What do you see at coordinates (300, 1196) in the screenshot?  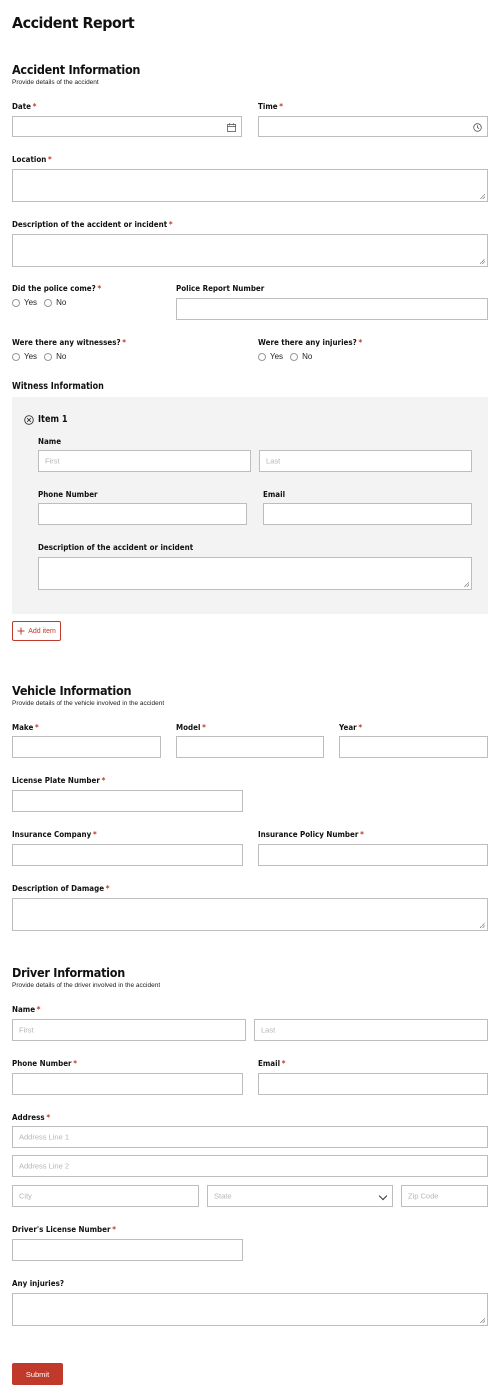 I see `state-select: State` at bounding box center [300, 1196].